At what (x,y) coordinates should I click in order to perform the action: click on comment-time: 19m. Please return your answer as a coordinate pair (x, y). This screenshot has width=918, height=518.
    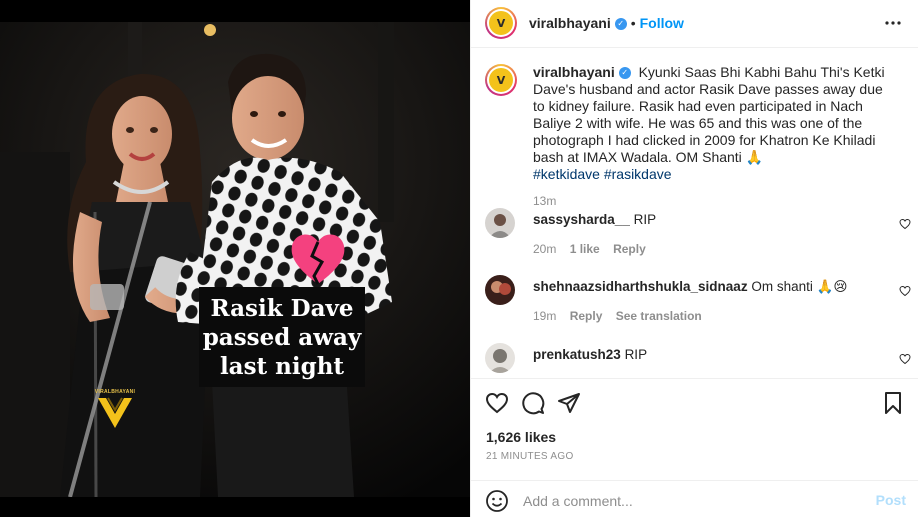
    Looking at the image, I should click on (544, 316).